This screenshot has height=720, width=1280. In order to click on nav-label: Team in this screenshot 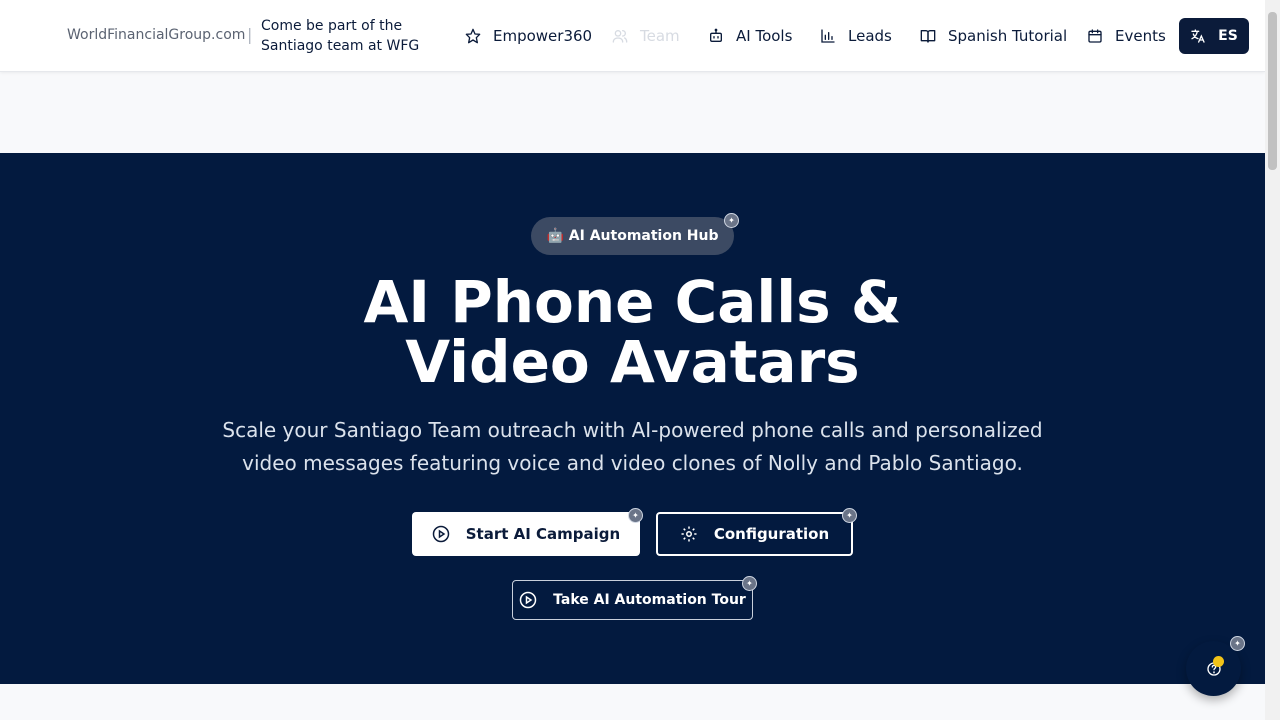, I will do `click(660, 36)`.